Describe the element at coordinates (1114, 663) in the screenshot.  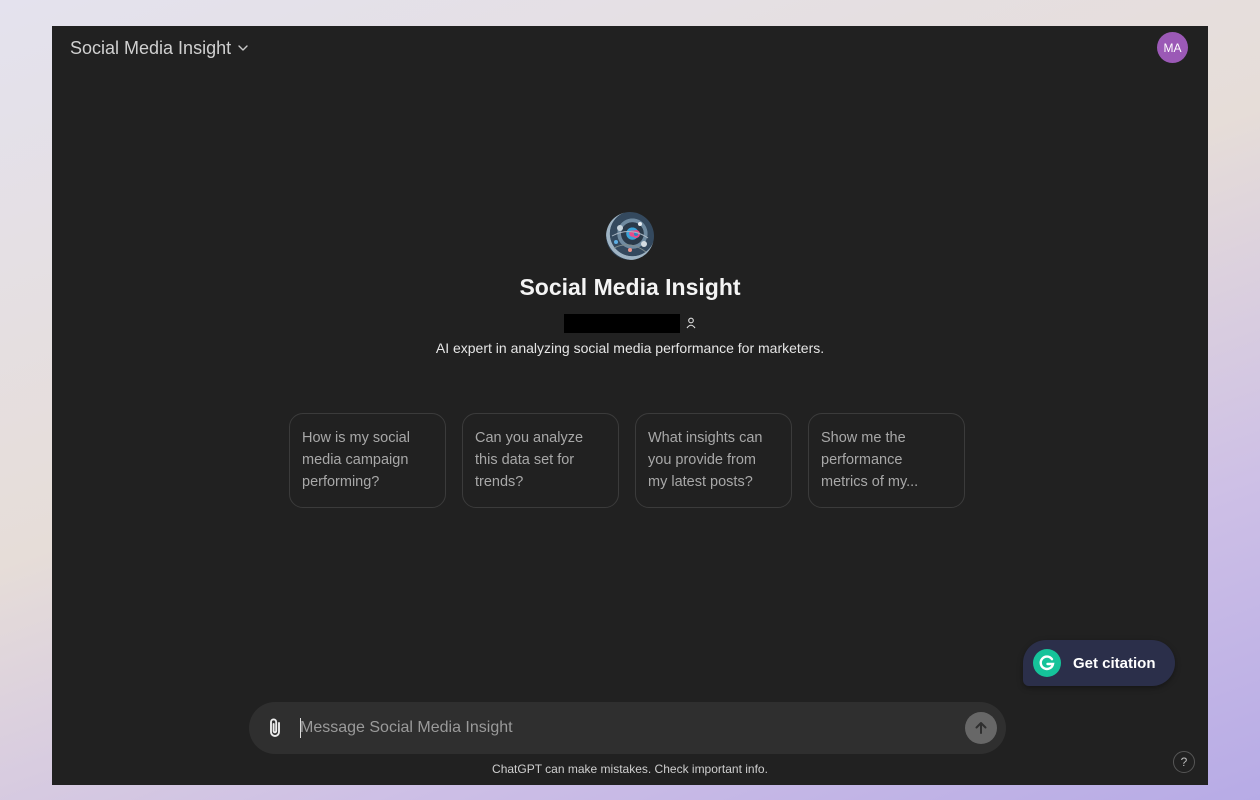
I see `get-citation-label: Get citation` at that location.